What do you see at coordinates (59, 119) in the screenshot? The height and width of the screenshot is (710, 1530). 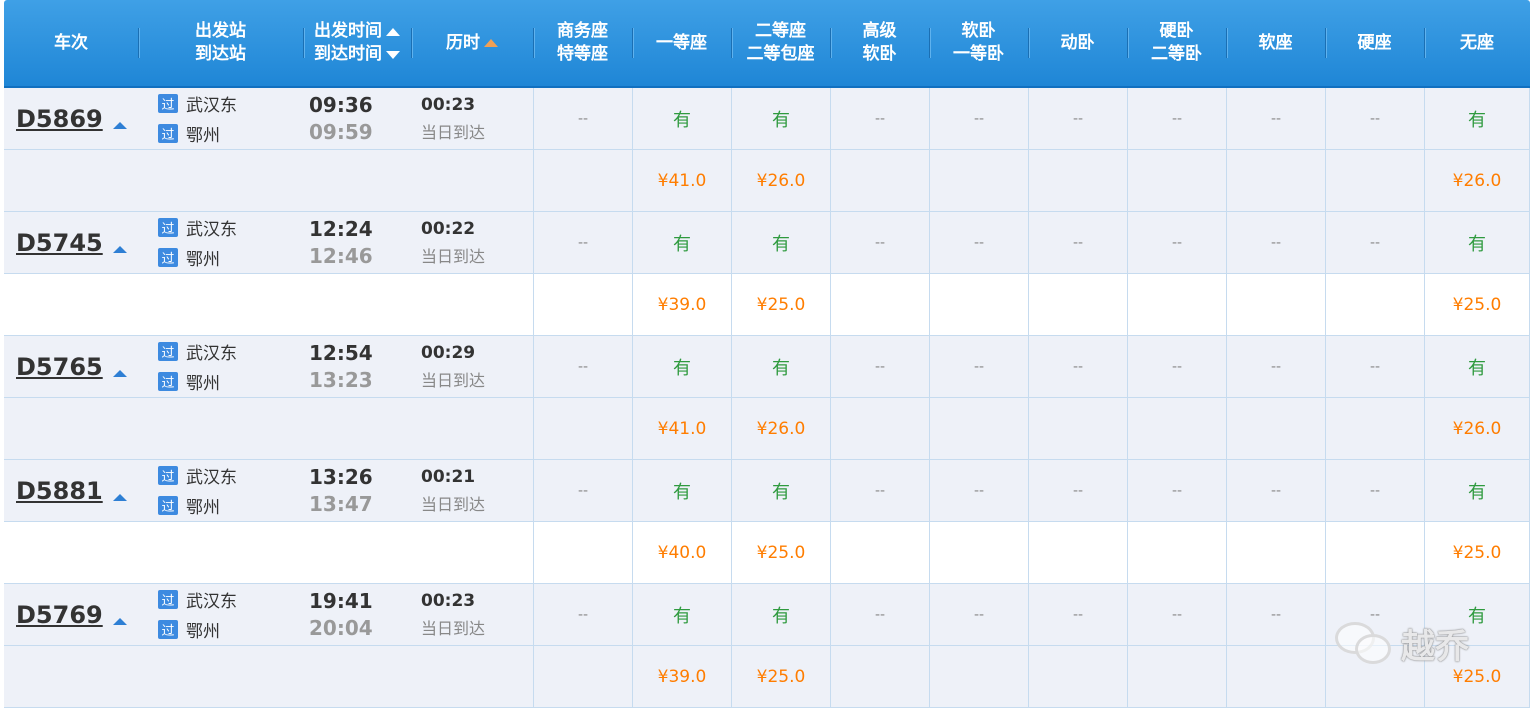 I see `train-code-link: D5869` at bounding box center [59, 119].